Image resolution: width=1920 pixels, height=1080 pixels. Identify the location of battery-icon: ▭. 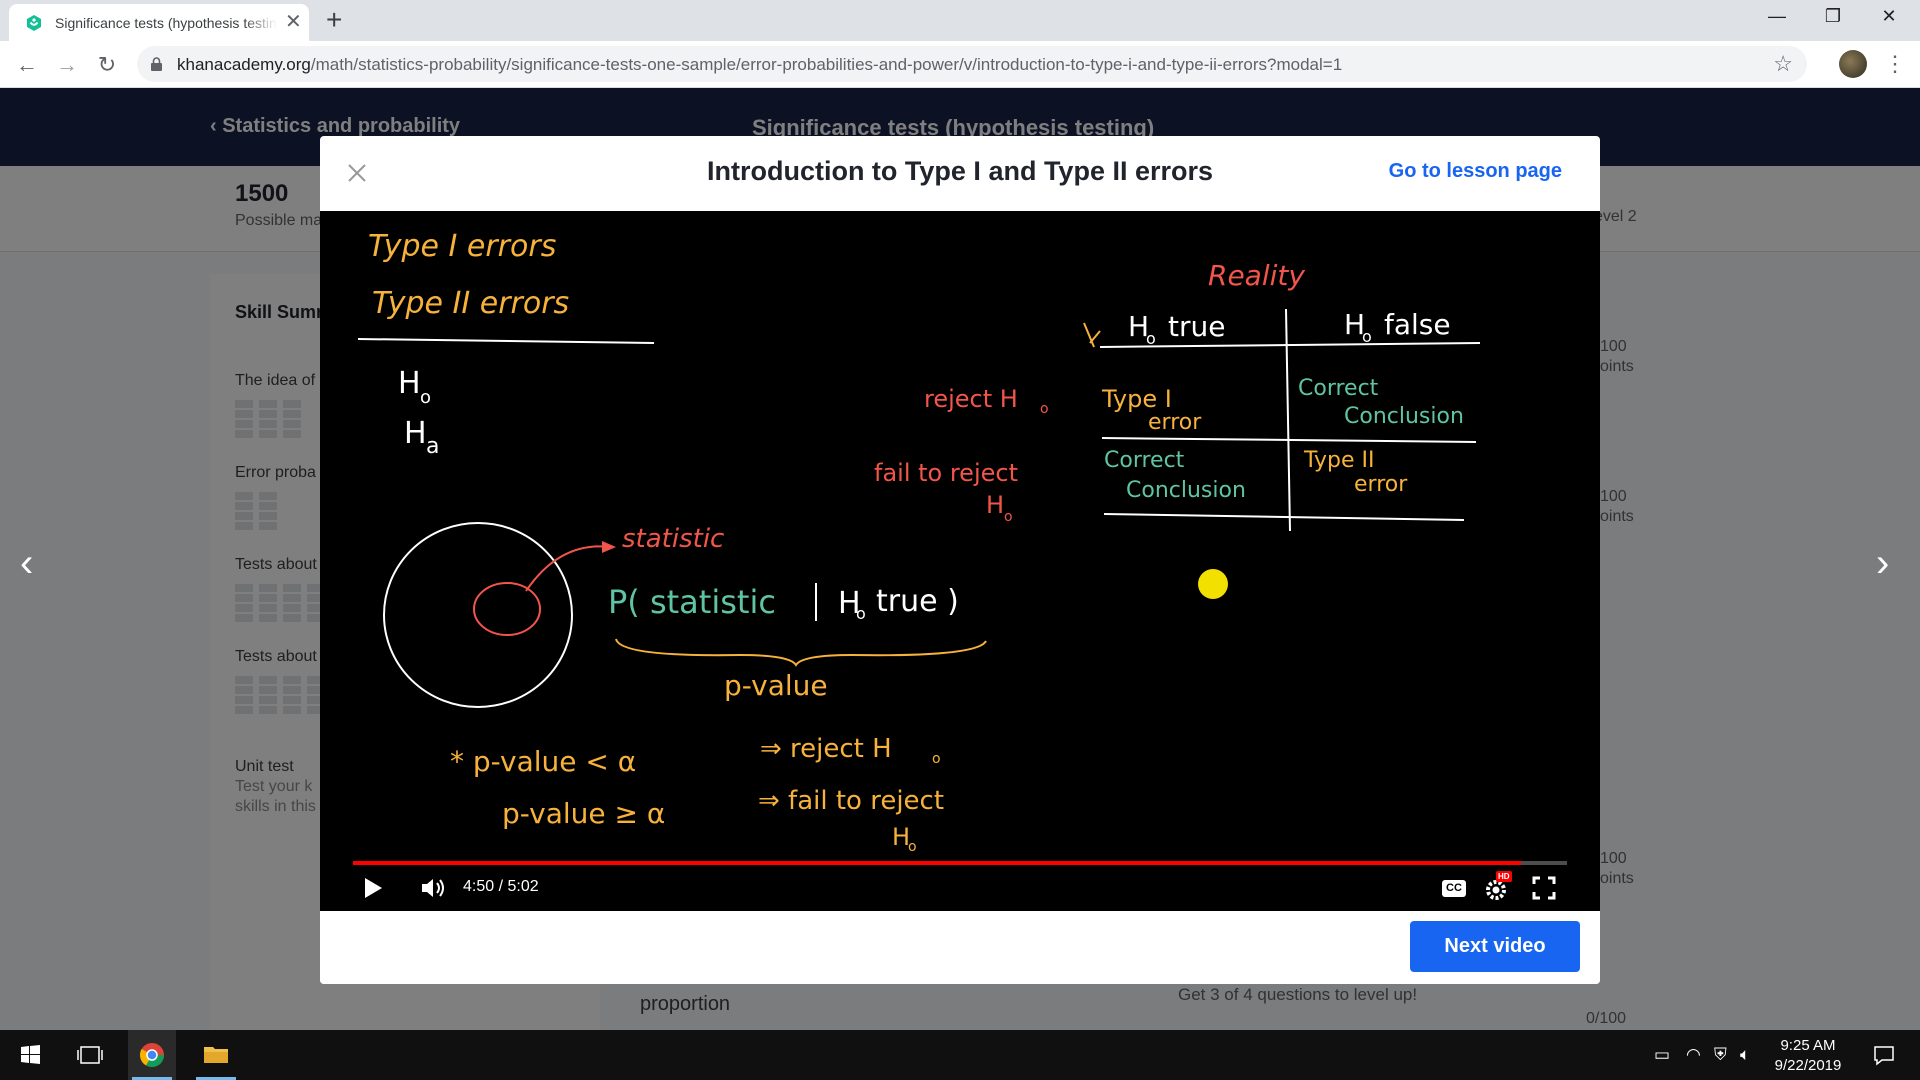
(1662, 1055).